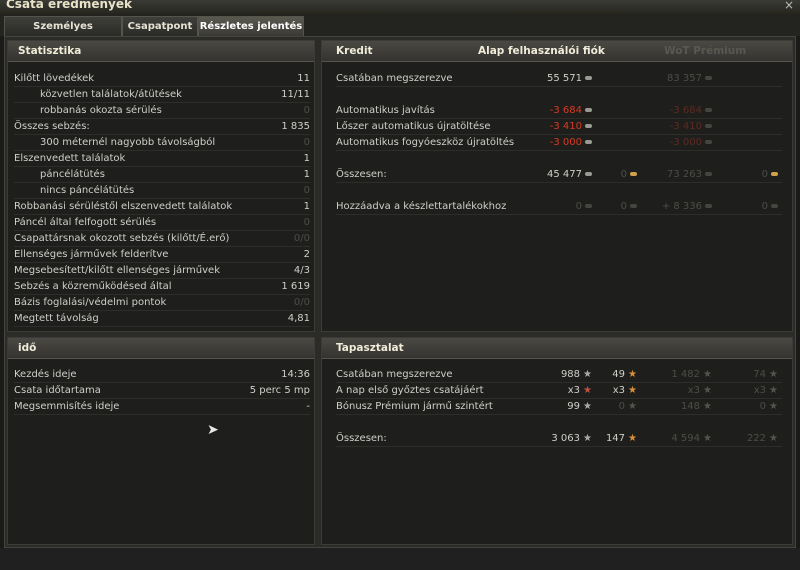 Image resolution: width=800 pixels, height=570 pixels. I want to click on stat-row: Elszenvedett találatok 1, so click(162, 159).